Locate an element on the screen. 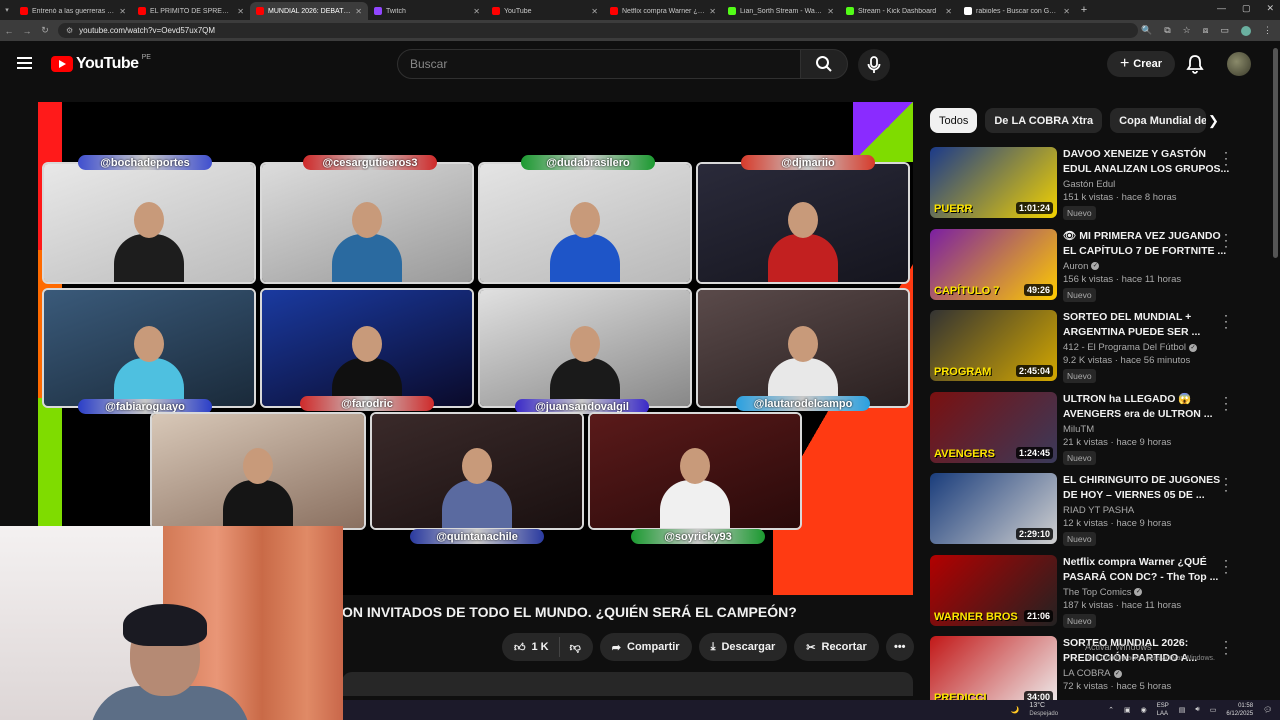 This screenshot has width=1280, height=720. tab-search-icon: ▾ is located at coordinates (7, 10).